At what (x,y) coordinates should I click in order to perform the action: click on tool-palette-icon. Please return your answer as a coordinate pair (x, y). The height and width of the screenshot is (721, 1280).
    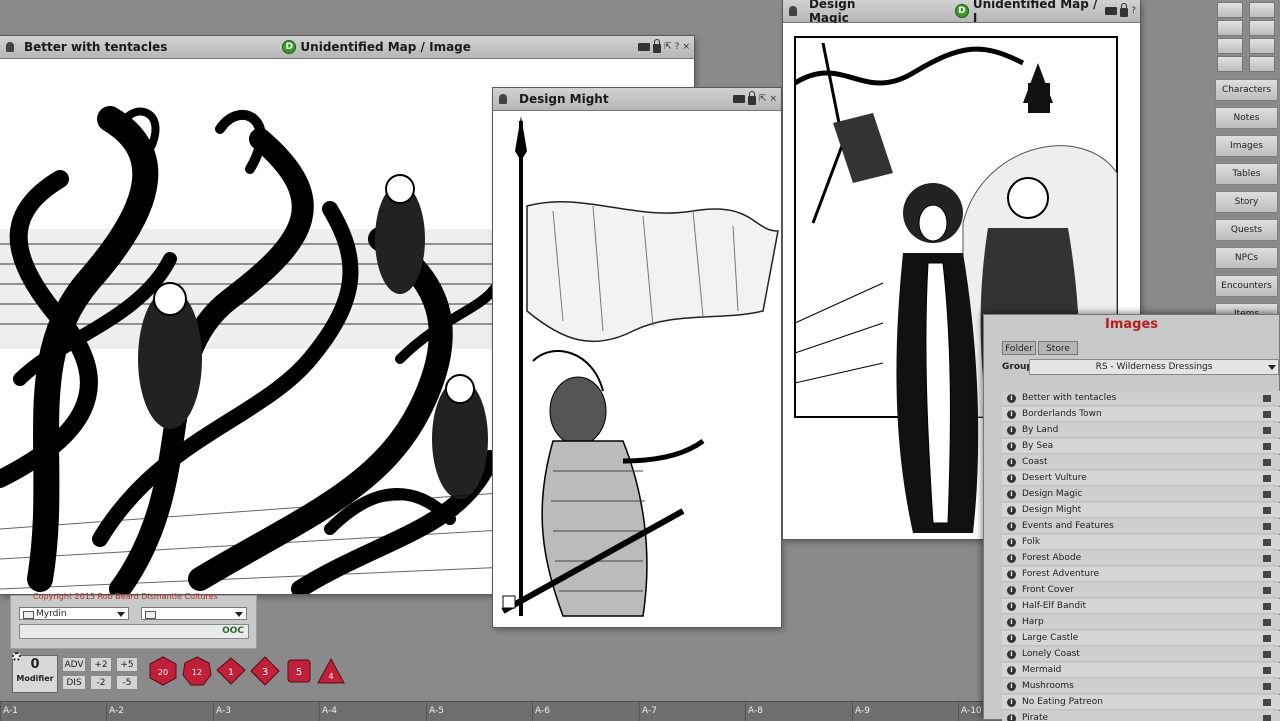
    Looking at the image, I should click on (1262, 28).